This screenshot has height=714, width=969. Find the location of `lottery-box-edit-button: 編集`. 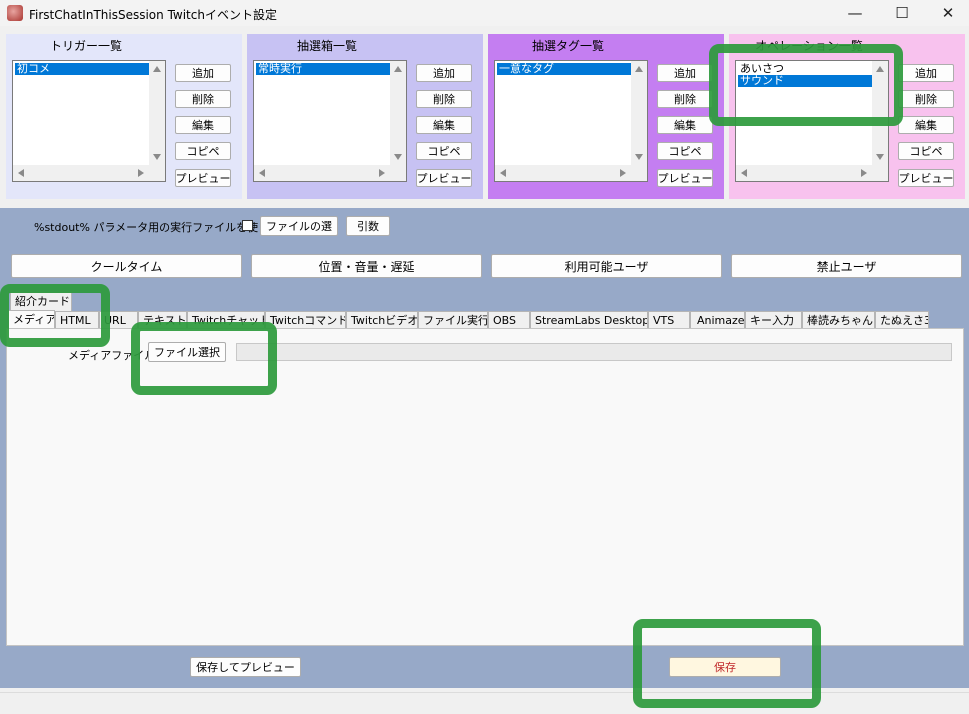

lottery-box-edit-button: 編集 is located at coordinates (444, 125).